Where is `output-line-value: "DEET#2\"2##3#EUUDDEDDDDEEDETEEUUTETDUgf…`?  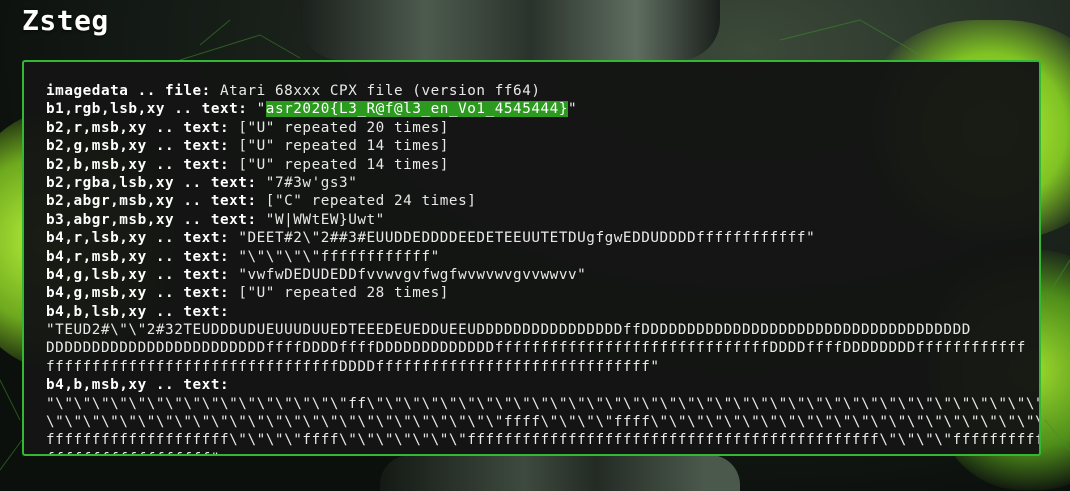 output-line-value: "DEET#2\"2##3#EUUDDEDDDDEEDETEEUUTETDUgf… is located at coordinates (522, 238).